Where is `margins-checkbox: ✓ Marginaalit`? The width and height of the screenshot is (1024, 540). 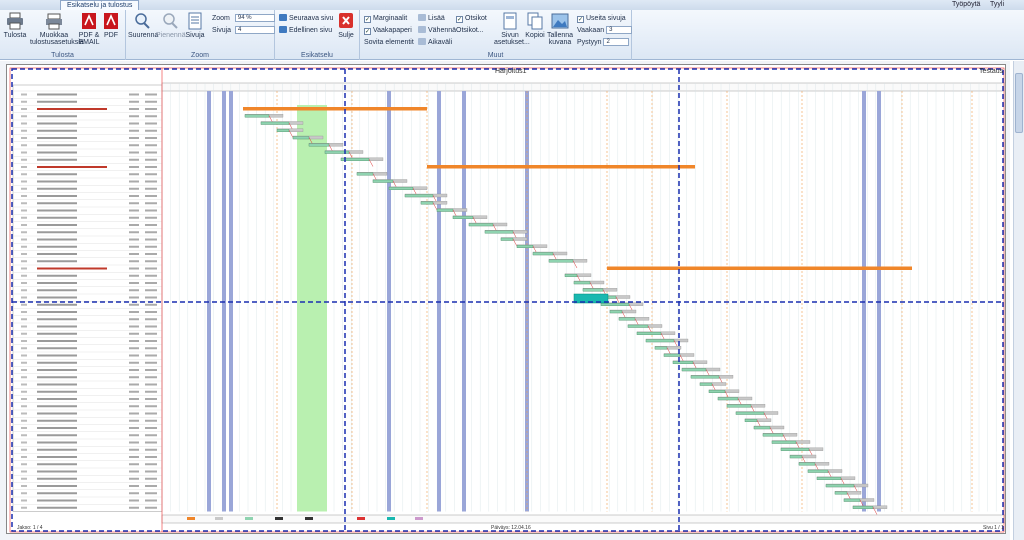 margins-checkbox: ✓ Marginaalit is located at coordinates (385, 18).